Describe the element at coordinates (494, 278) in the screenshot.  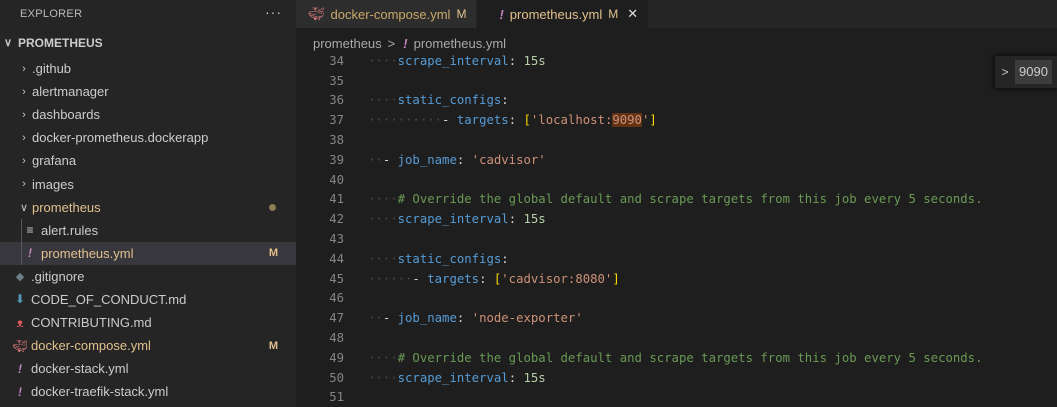
I see `line-text: ······- targets: ['cadvisor:8080']` at that location.